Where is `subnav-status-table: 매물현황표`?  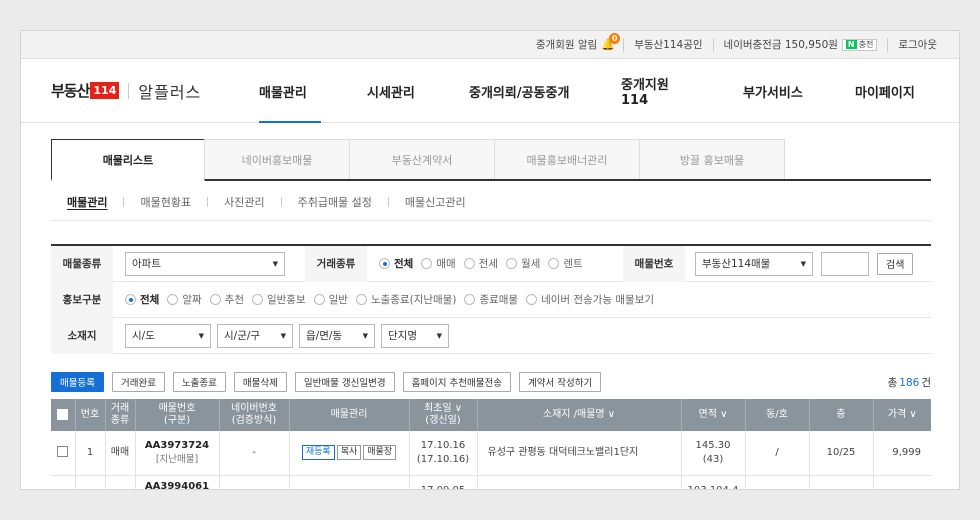 subnav-status-table: 매물현황표 is located at coordinates (165, 202).